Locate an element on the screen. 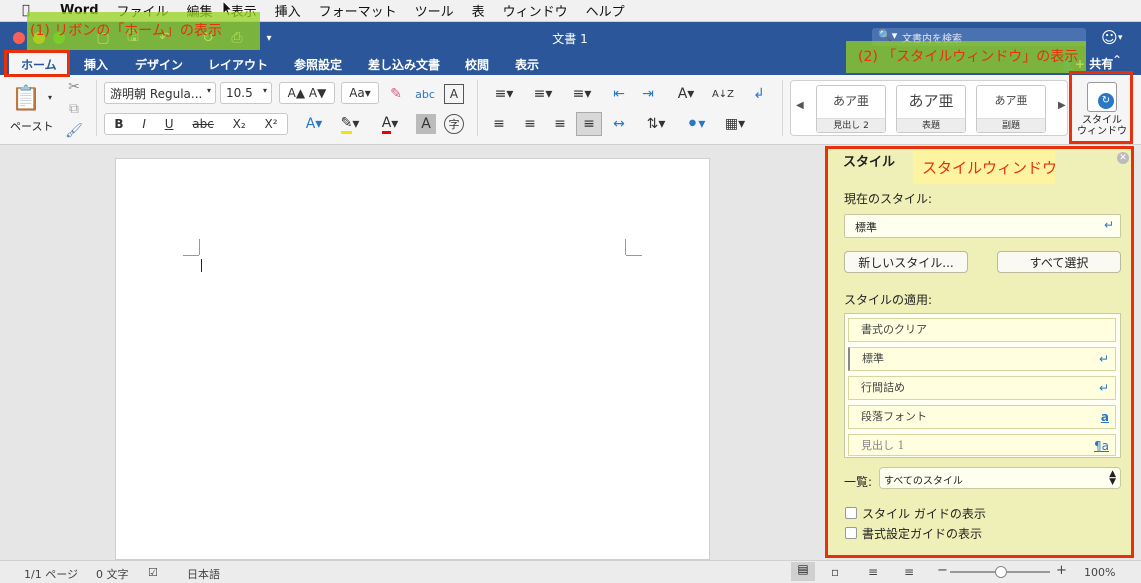  line-spacing-icon: ⇅▾ is located at coordinates (656, 124).